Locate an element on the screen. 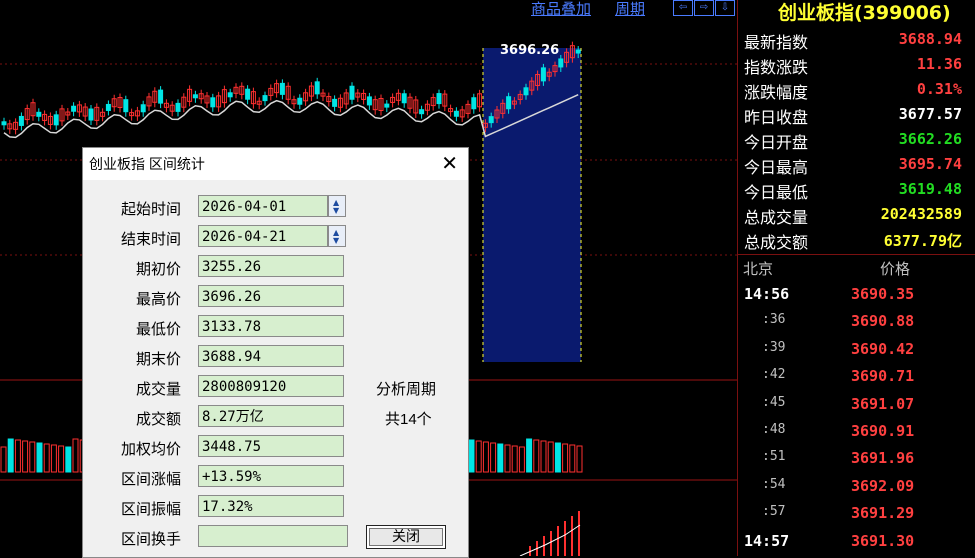 The width and height of the screenshot is (975, 558). tick-row: :57 3691.29 is located at coordinates (854, 516).